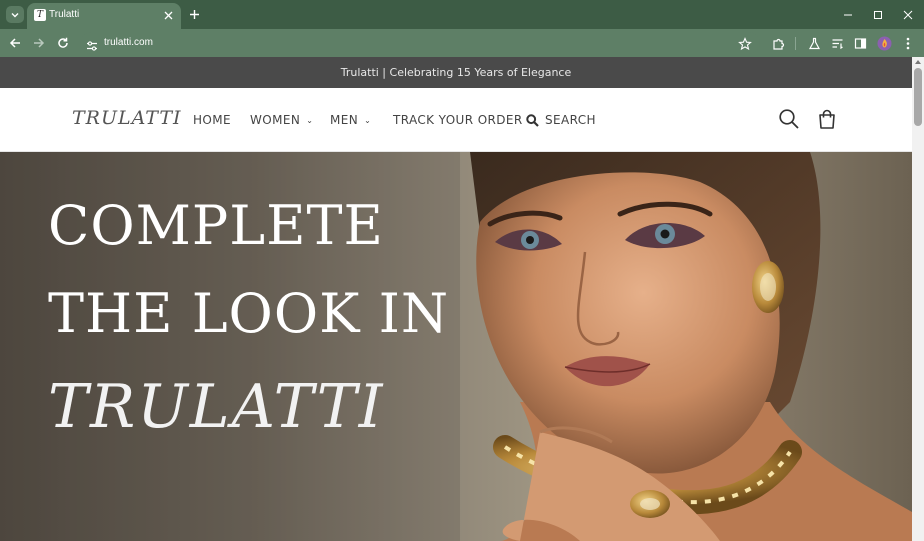 This screenshot has width=924, height=541. I want to click on more-menu-icon, so click(908, 43).